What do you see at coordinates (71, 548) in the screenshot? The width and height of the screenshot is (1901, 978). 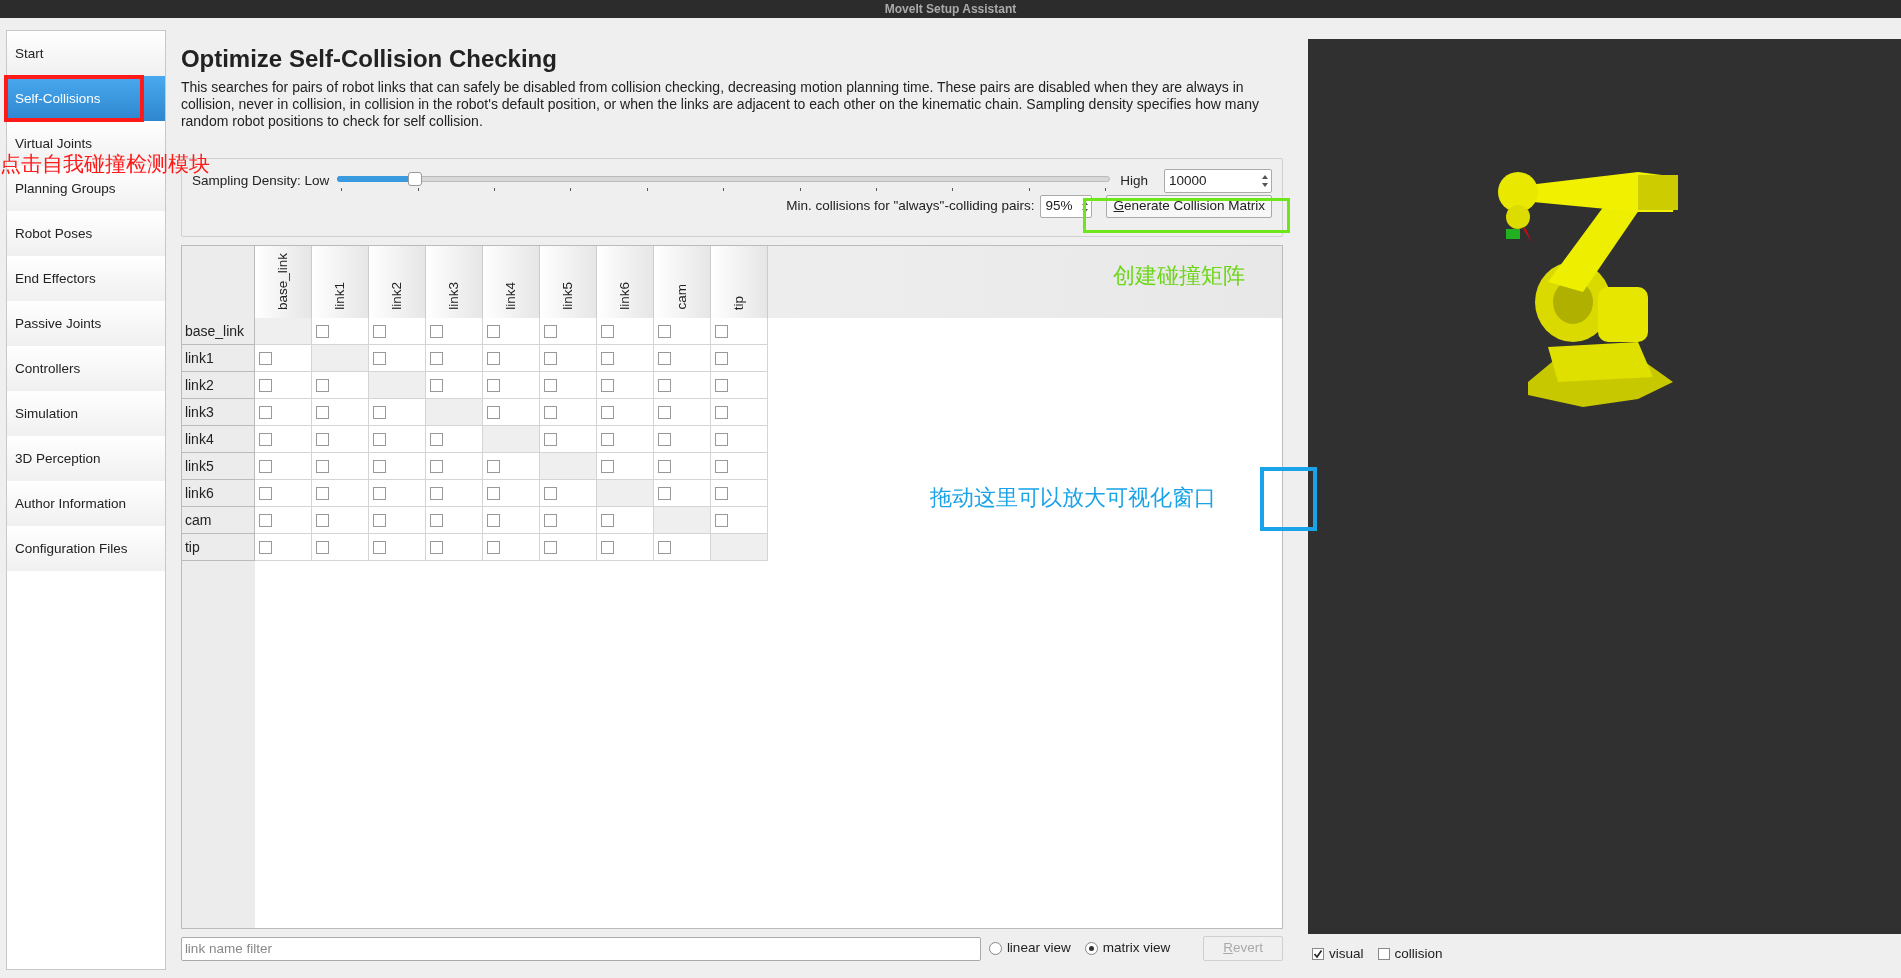 I see `sidebar-item: Configuration Files` at bounding box center [71, 548].